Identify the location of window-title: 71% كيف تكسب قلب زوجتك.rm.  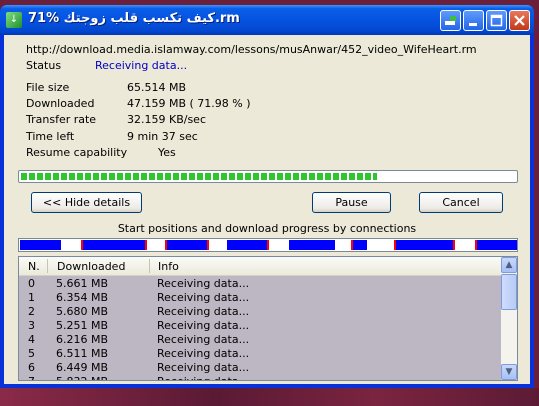
(134, 18).